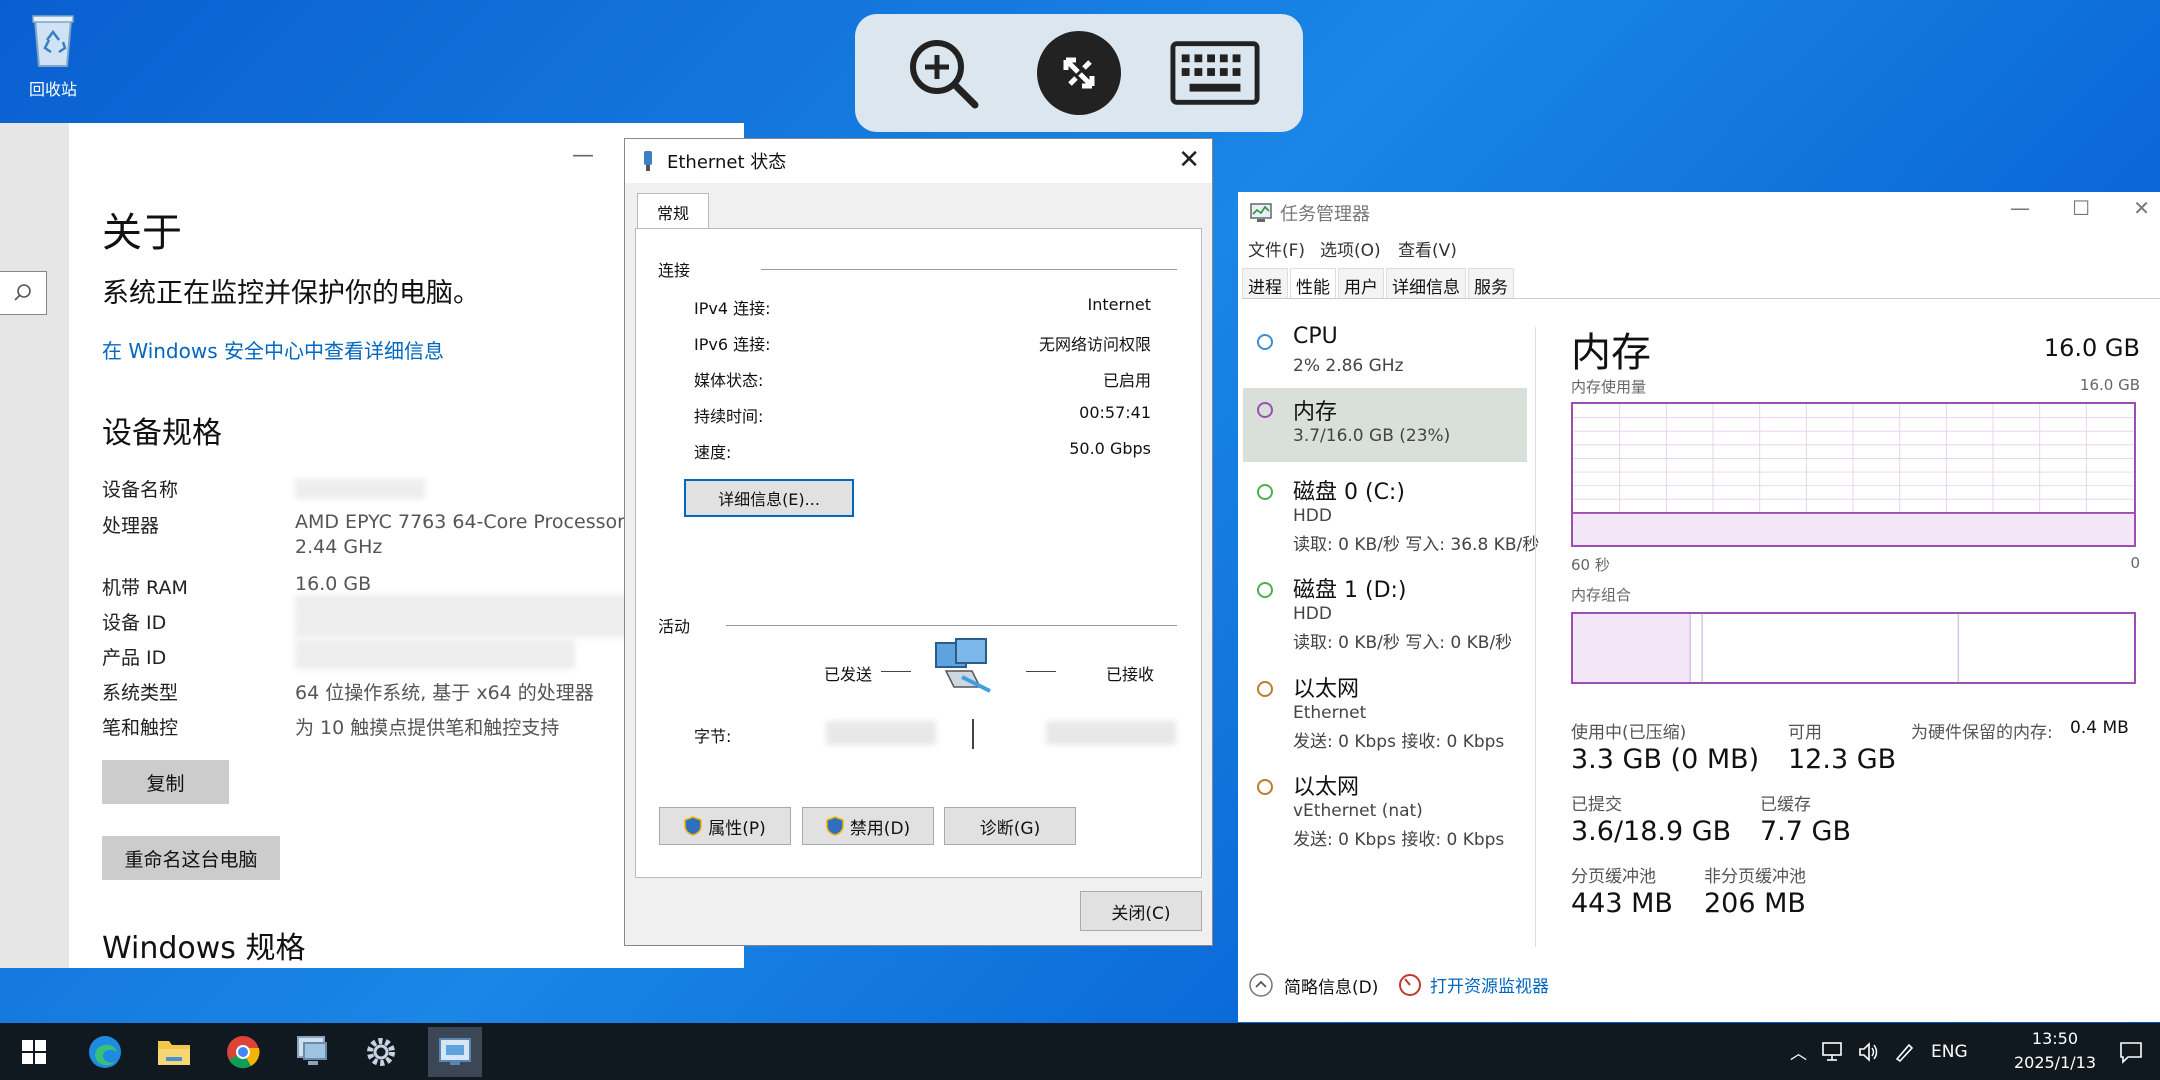 The image size is (2160, 1080). Describe the element at coordinates (1385, 425) in the screenshot. I see `resource-memory: 内存 3.7/16.0 GB (23%)` at that location.